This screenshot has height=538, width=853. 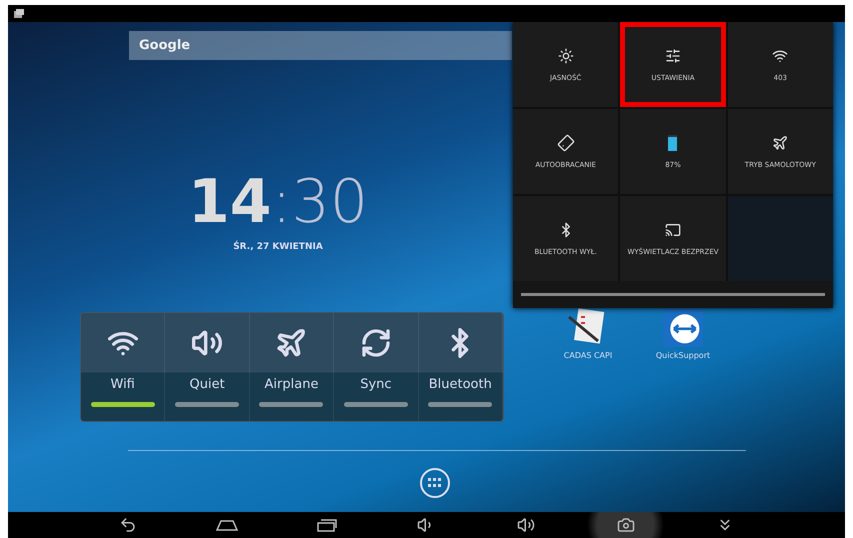 I want to click on sync-icon, so click(x=376, y=343).